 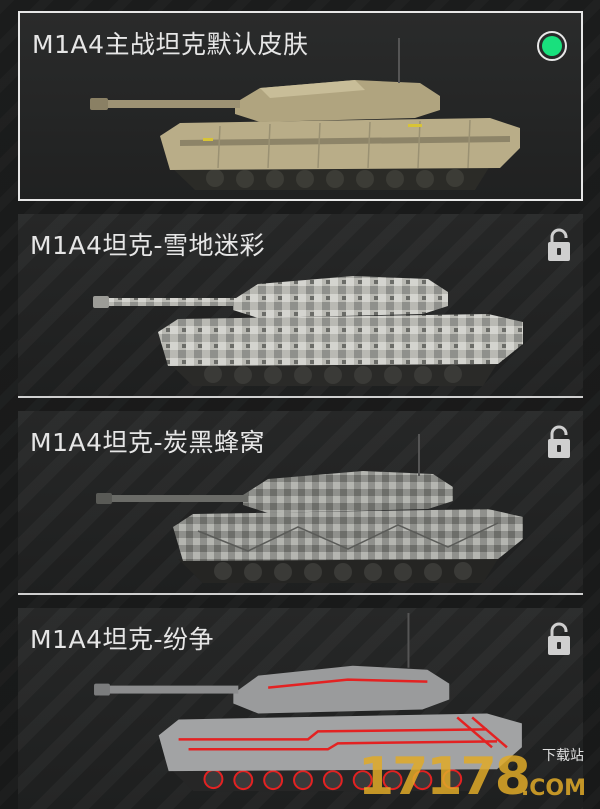 What do you see at coordinates (148, 442) in the screenshot?
I see `skin-title: M1A4坦克-炭黑蜂窝` at bounding box center [148, 442].